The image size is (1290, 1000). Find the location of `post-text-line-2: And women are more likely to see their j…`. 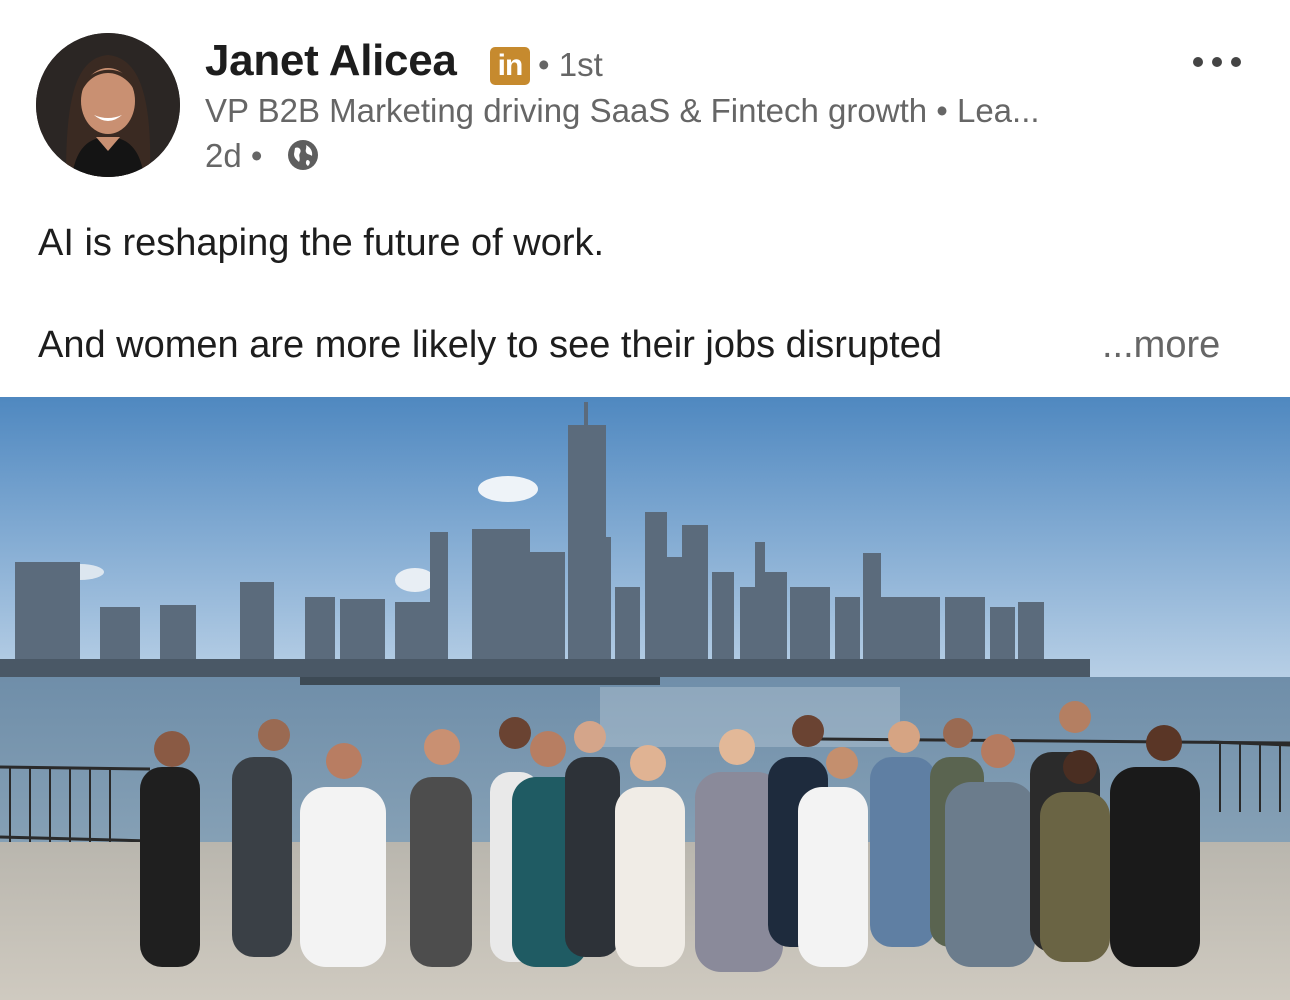

post-text-line-2: And women are more likely to see their j… is located at coordinates (490, 345).